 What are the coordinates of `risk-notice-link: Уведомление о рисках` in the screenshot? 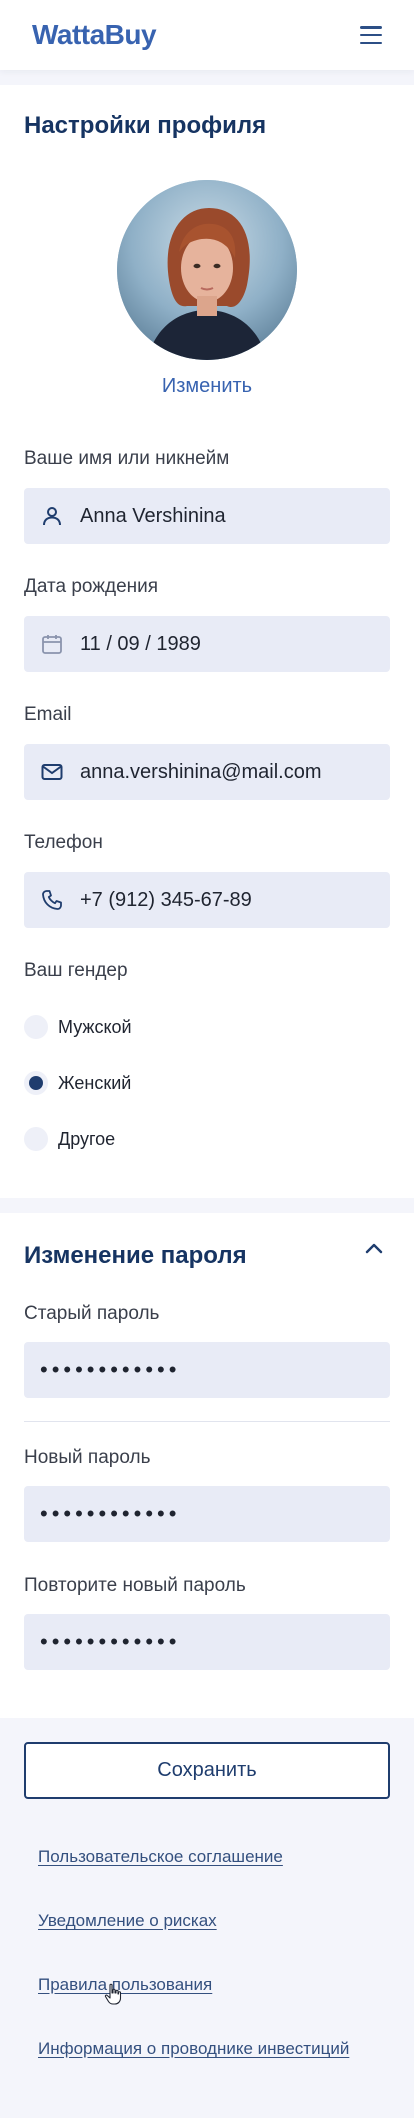 It's located at (127, 1921).